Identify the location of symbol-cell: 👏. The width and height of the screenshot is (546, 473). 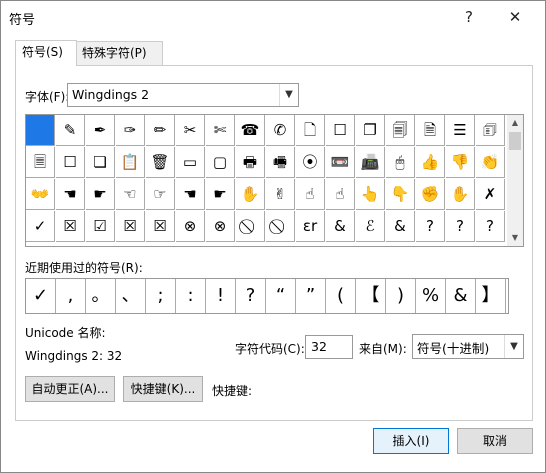
(490, 162).